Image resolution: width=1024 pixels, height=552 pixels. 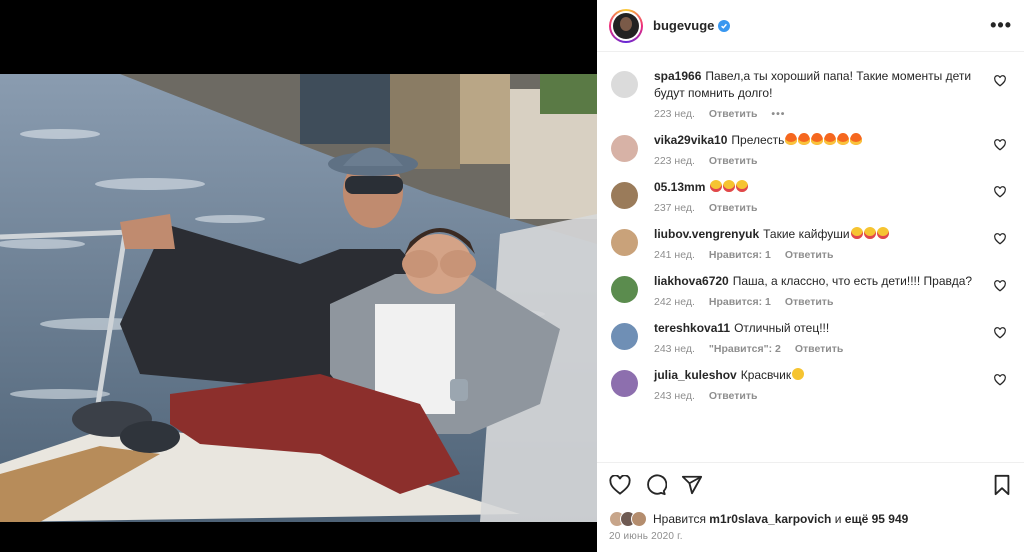 What do you see at coordinates (691, 281) in the screenshot?
I see `commenter-username: liakhova6720` at bounding box center [691, 281].